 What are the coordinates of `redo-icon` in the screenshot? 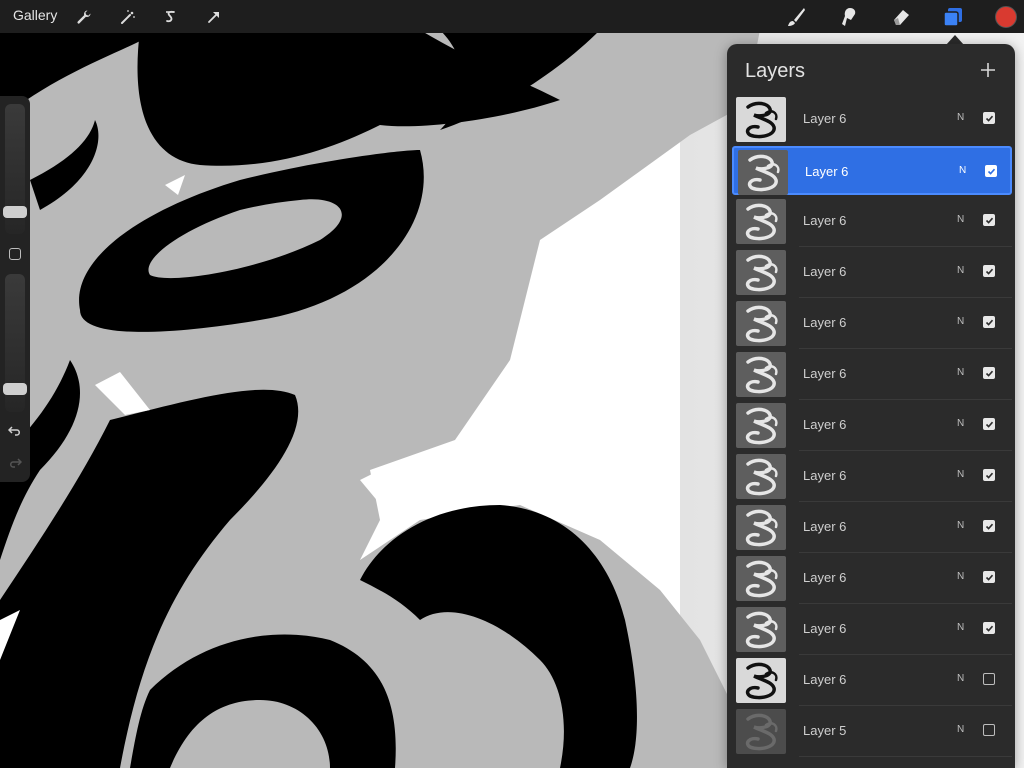 It's located at (15, 463).